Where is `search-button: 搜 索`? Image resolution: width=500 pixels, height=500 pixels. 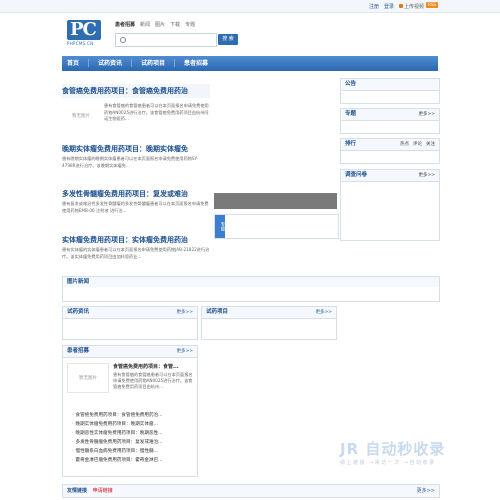 search-button: 搜 索 is located at coordinates (228, 39).